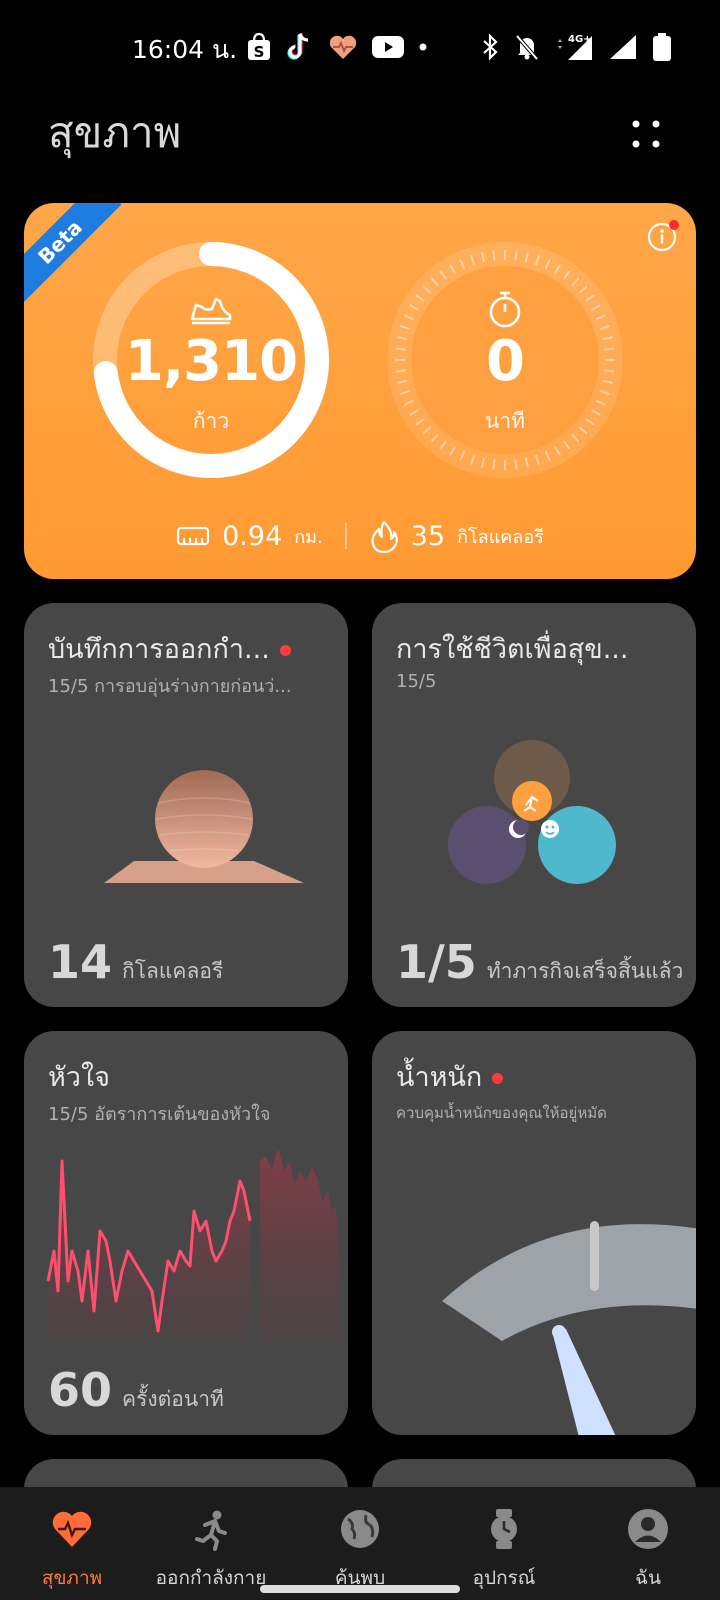  Describe the element at coordinates (360, 1589) in the screenshot. I see `home-indicator` at that location.